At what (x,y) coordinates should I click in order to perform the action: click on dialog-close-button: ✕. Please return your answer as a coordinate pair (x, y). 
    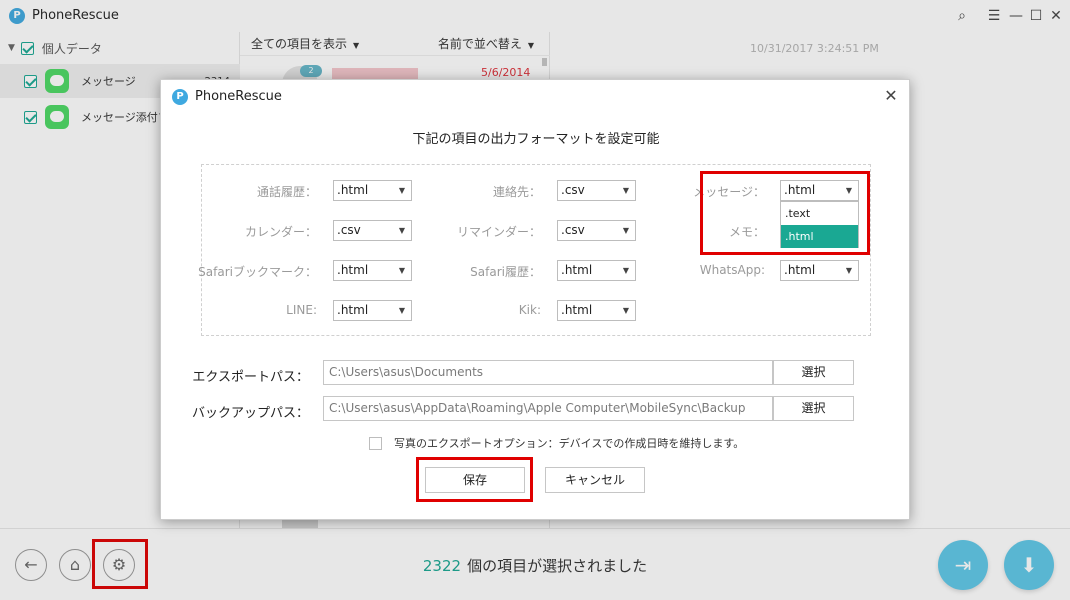
    Looking at the image, I should click on (891, 96).